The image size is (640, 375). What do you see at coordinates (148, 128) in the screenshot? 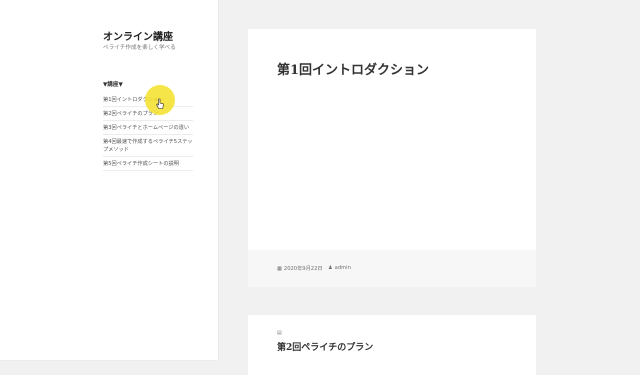
I see `menu-item-lesson-3: 第3回ペライチとホームページの違い` at bounding box center [148, 128].